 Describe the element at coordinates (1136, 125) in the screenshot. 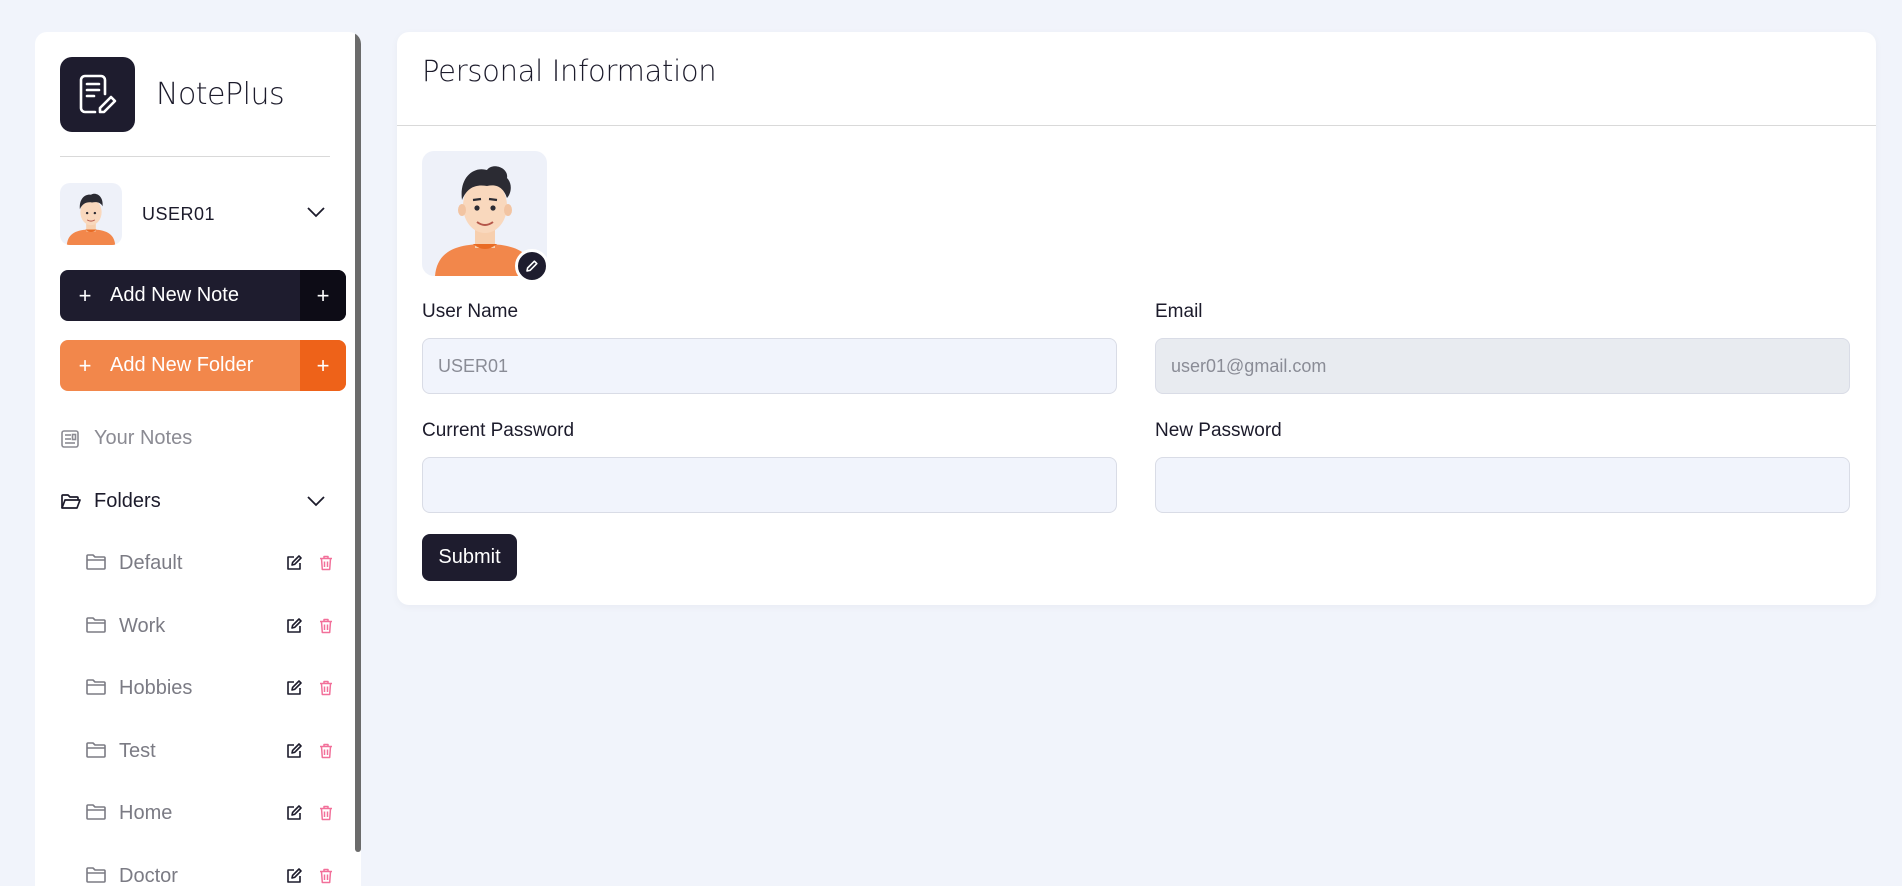

I see `card-divider` at that location.